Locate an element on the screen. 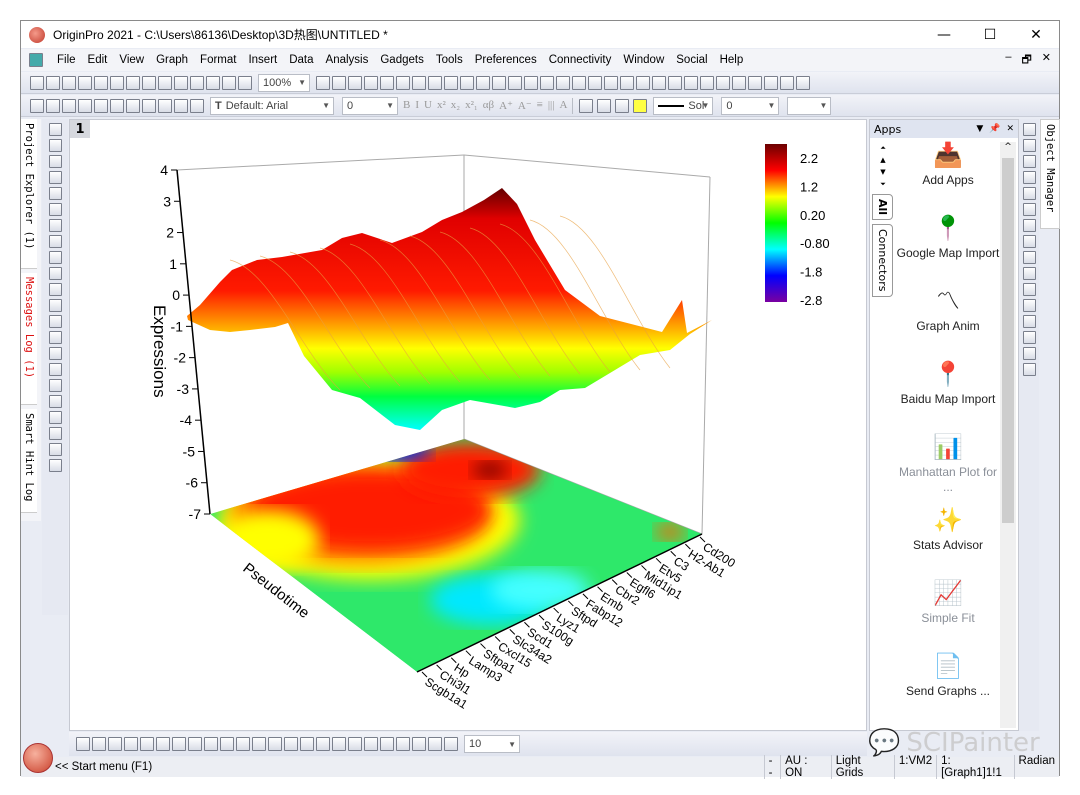 Image resolution: width=1080 pixels, height=795 pixels. menu-connectivity: Connectivity is located at coordinates (580, 60).